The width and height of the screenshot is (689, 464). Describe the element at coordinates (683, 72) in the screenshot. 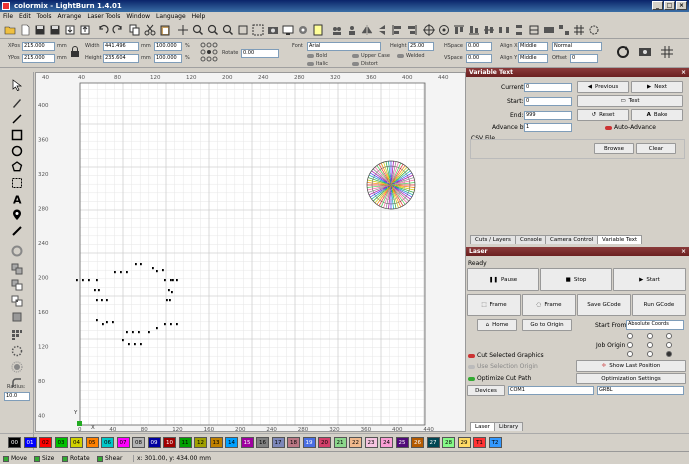

I see `close-panel-icon: ×` at that location.